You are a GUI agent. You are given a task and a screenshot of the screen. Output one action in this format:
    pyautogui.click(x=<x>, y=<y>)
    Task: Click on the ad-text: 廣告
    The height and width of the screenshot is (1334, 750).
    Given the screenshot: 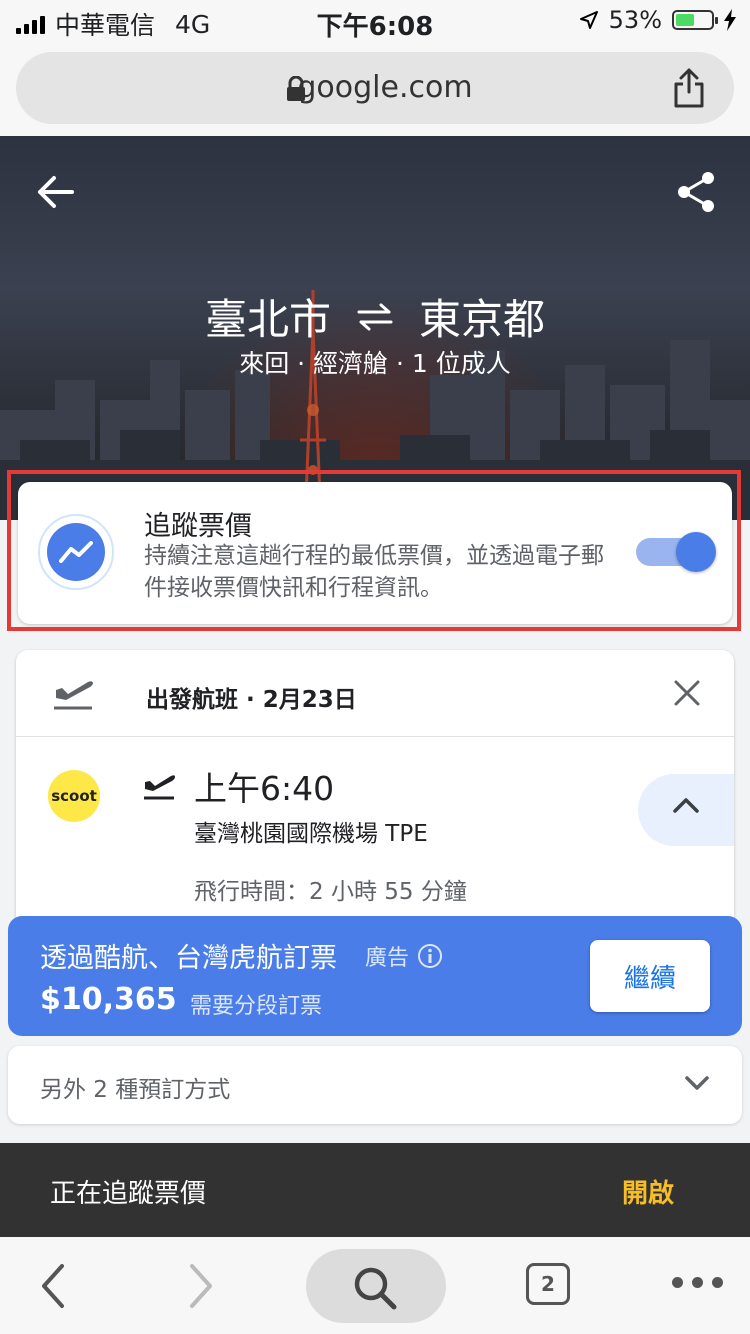 What is the action you would take?
    pyautogui.click(x=387, y=958)
    